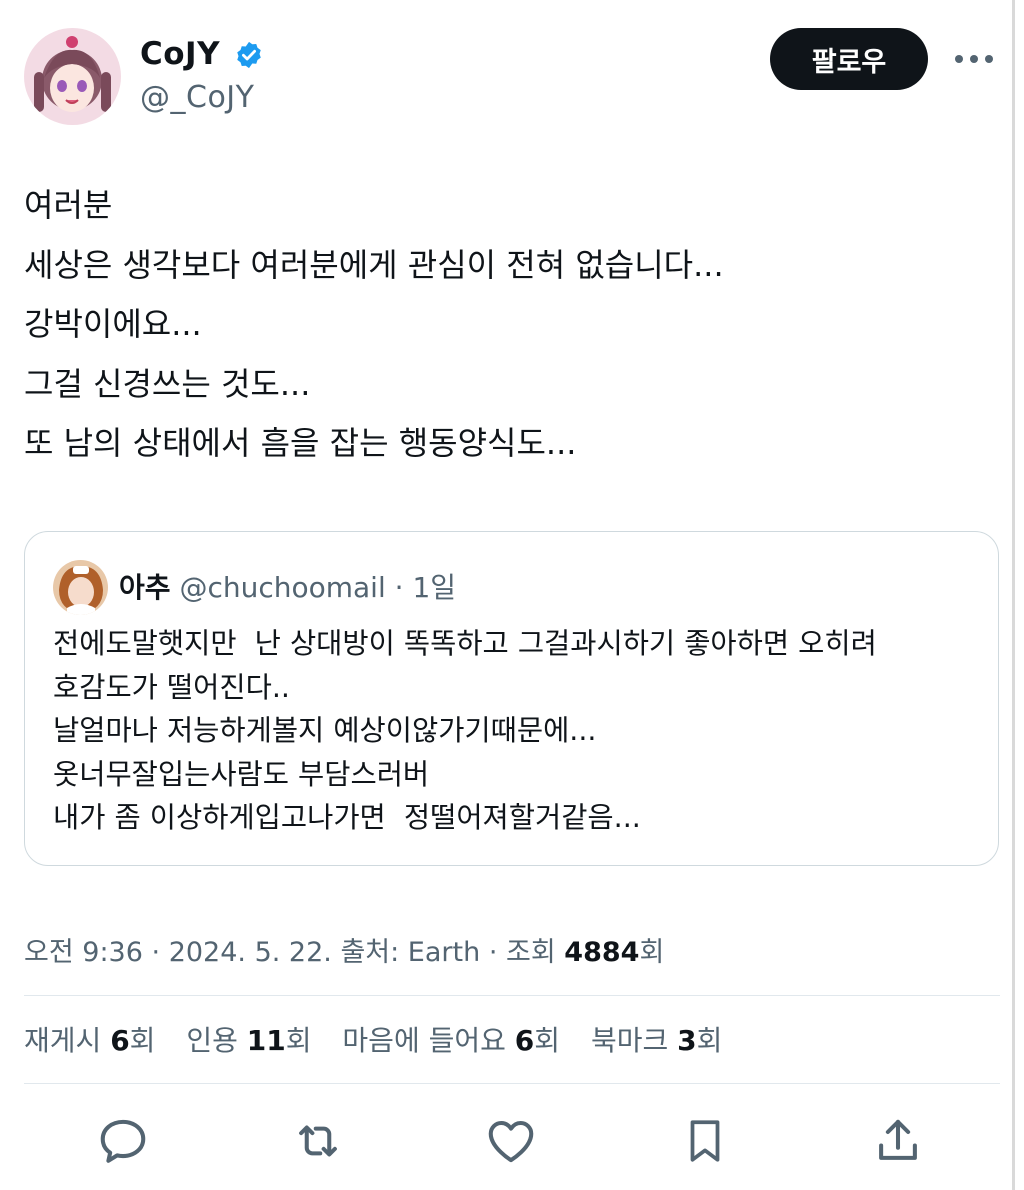 The height and width of the screenshot is (1190, 1024). Describe the element at coordinates (629, 1040) in the screenshot. I see `bookmarks-label: 북마크` at that location.